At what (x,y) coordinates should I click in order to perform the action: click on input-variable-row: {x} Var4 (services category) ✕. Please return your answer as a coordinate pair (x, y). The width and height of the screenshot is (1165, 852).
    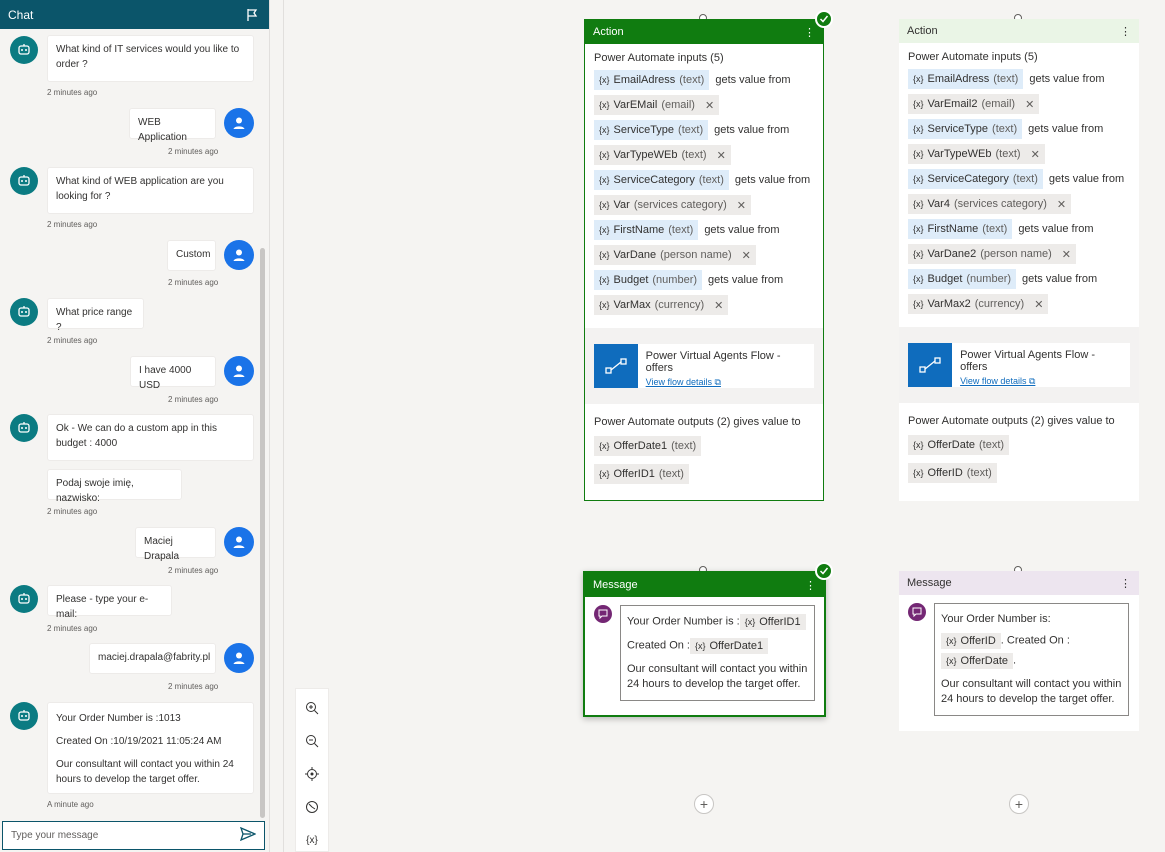
    Looking at the image, I should click on (1019, 204).